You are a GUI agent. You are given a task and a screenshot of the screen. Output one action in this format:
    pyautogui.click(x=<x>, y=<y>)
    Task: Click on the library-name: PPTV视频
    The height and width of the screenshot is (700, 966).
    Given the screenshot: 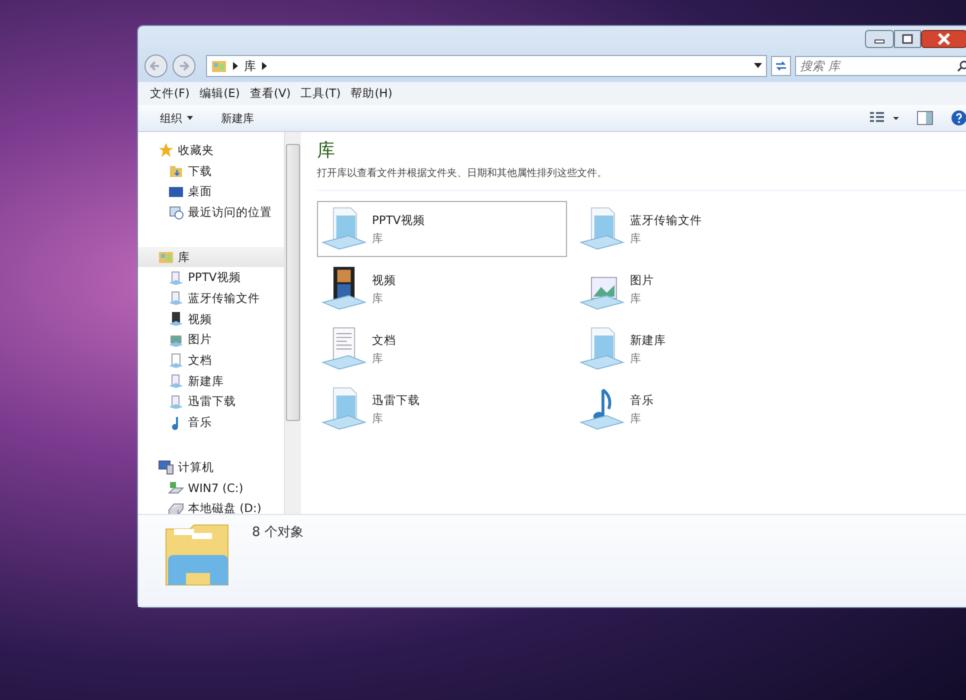 What is the action you would take?
    pyautogui.click(x=398, y=220)
    